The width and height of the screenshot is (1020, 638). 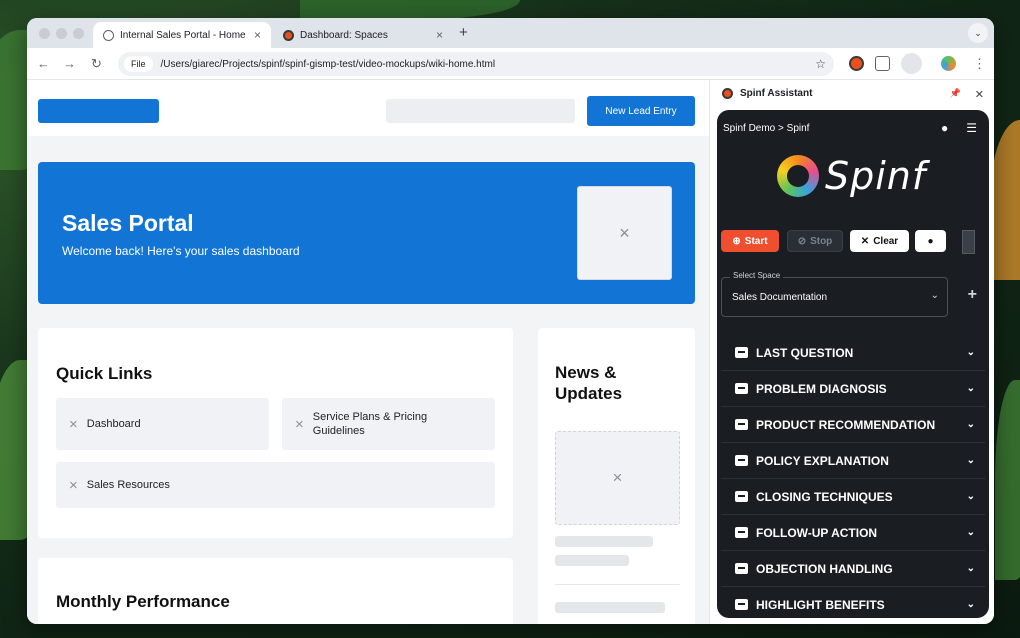 What do you see at coordinates (113, 424) in the screenshot?
I see `quick-link-label: Dashboard` at bounding box center [113, 424].